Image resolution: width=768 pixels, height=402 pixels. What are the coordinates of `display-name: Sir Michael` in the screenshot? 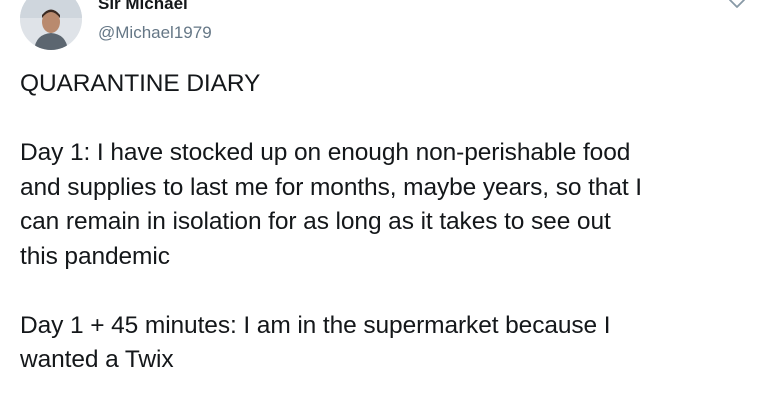 It's located at (155, 7).